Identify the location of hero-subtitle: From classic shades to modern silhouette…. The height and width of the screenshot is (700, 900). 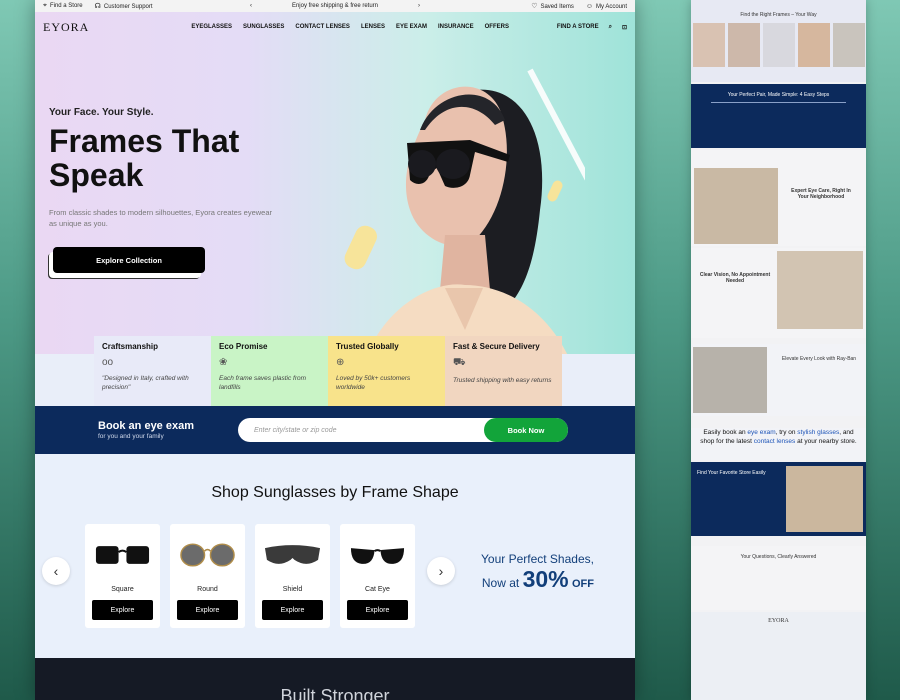
(161, 218).